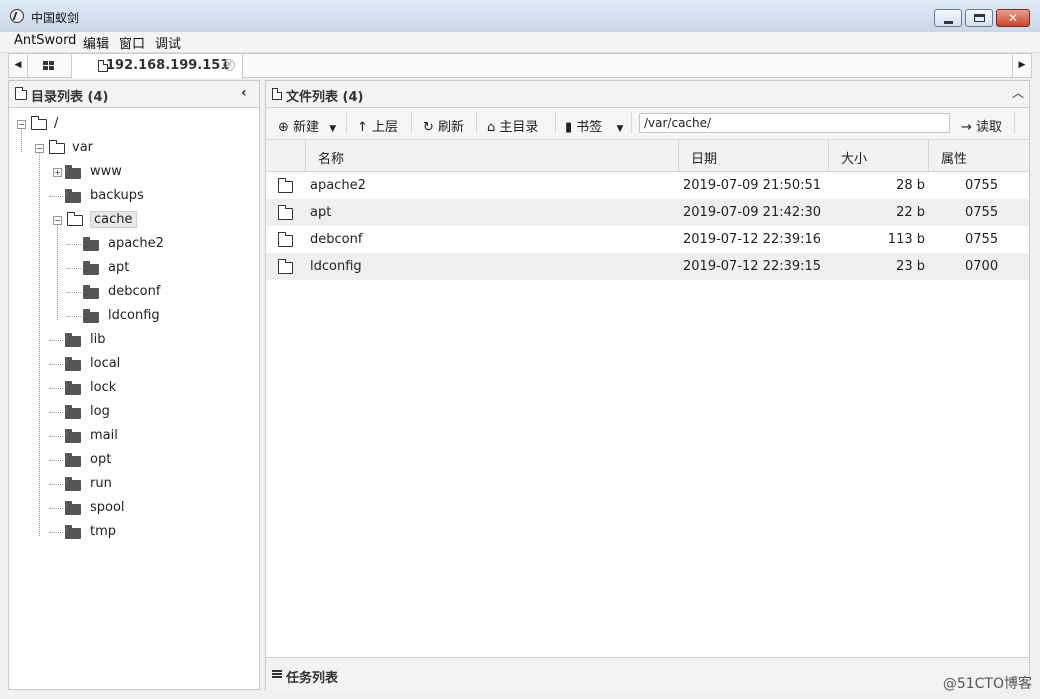  What do you see at coordinates (100, 411) in the screenshot?
I see `tree-node-label: log` at bounding box center [100, 411].